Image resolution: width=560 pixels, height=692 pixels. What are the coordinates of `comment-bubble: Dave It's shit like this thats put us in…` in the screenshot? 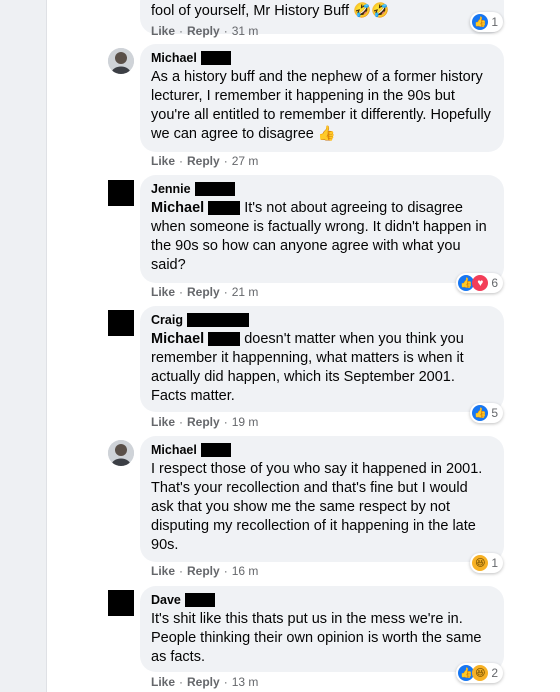 It's located at (322, 629).